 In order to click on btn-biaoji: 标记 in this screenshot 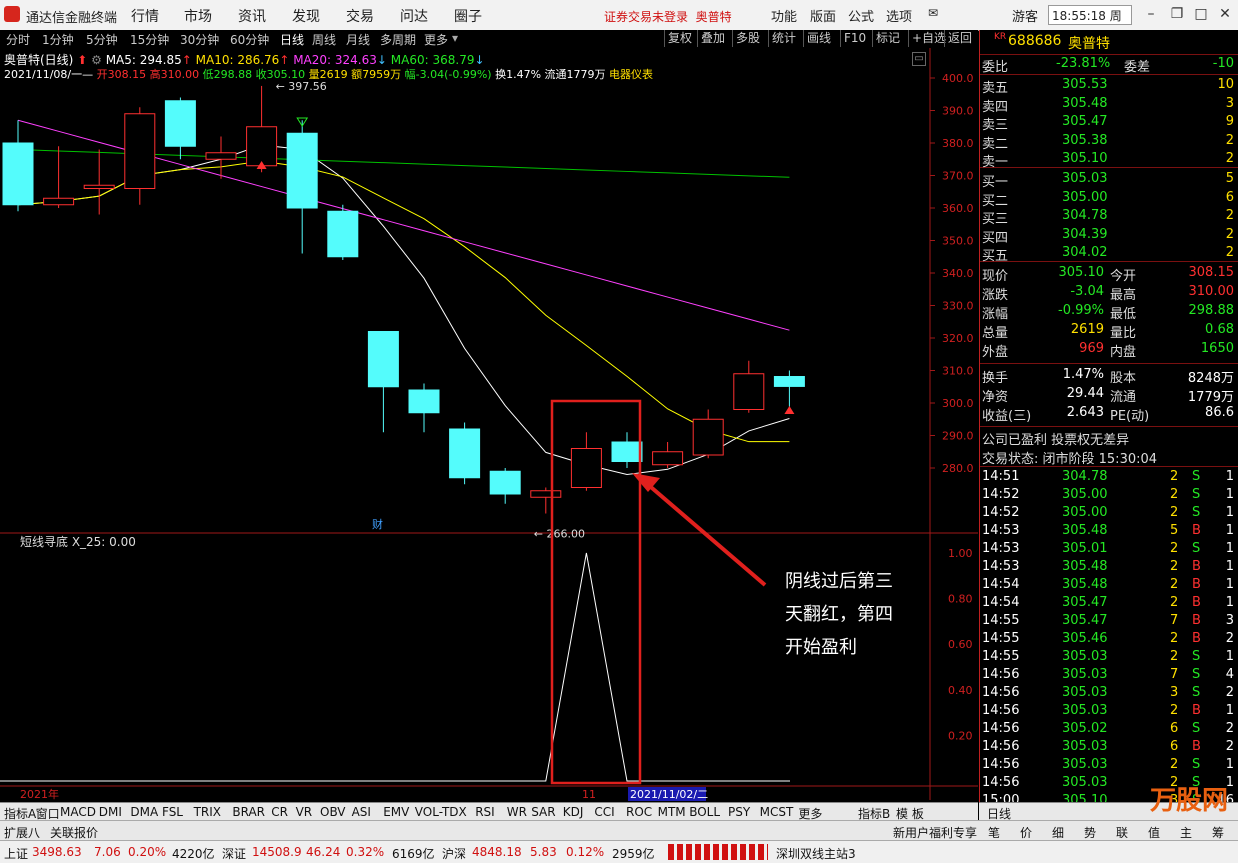, I will do `click(887, 38)`.